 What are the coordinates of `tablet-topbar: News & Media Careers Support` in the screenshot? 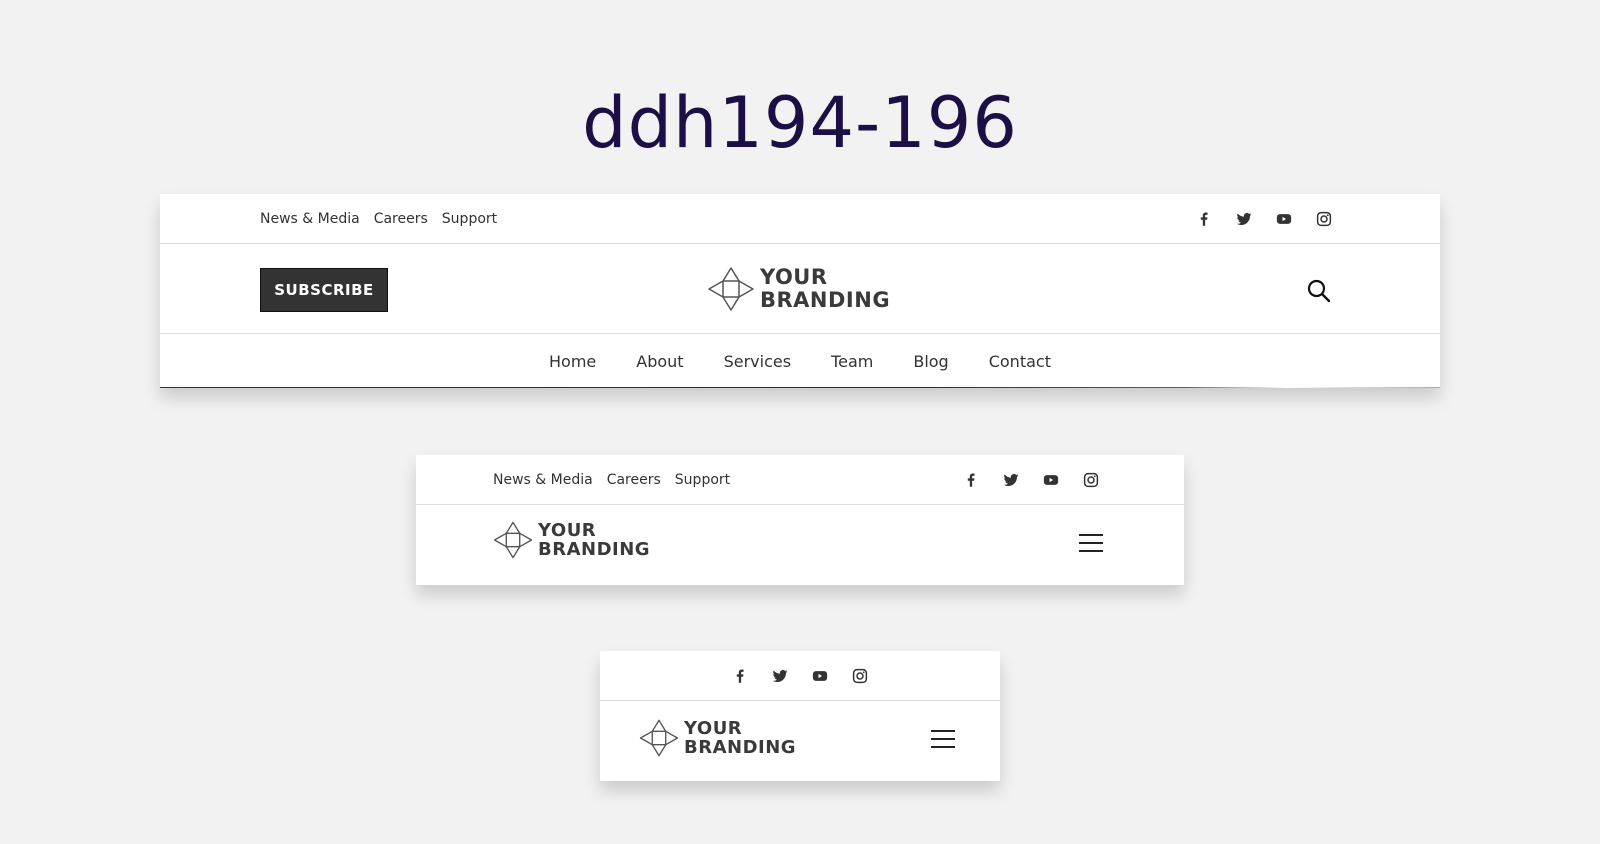 It's located at (800, 480).